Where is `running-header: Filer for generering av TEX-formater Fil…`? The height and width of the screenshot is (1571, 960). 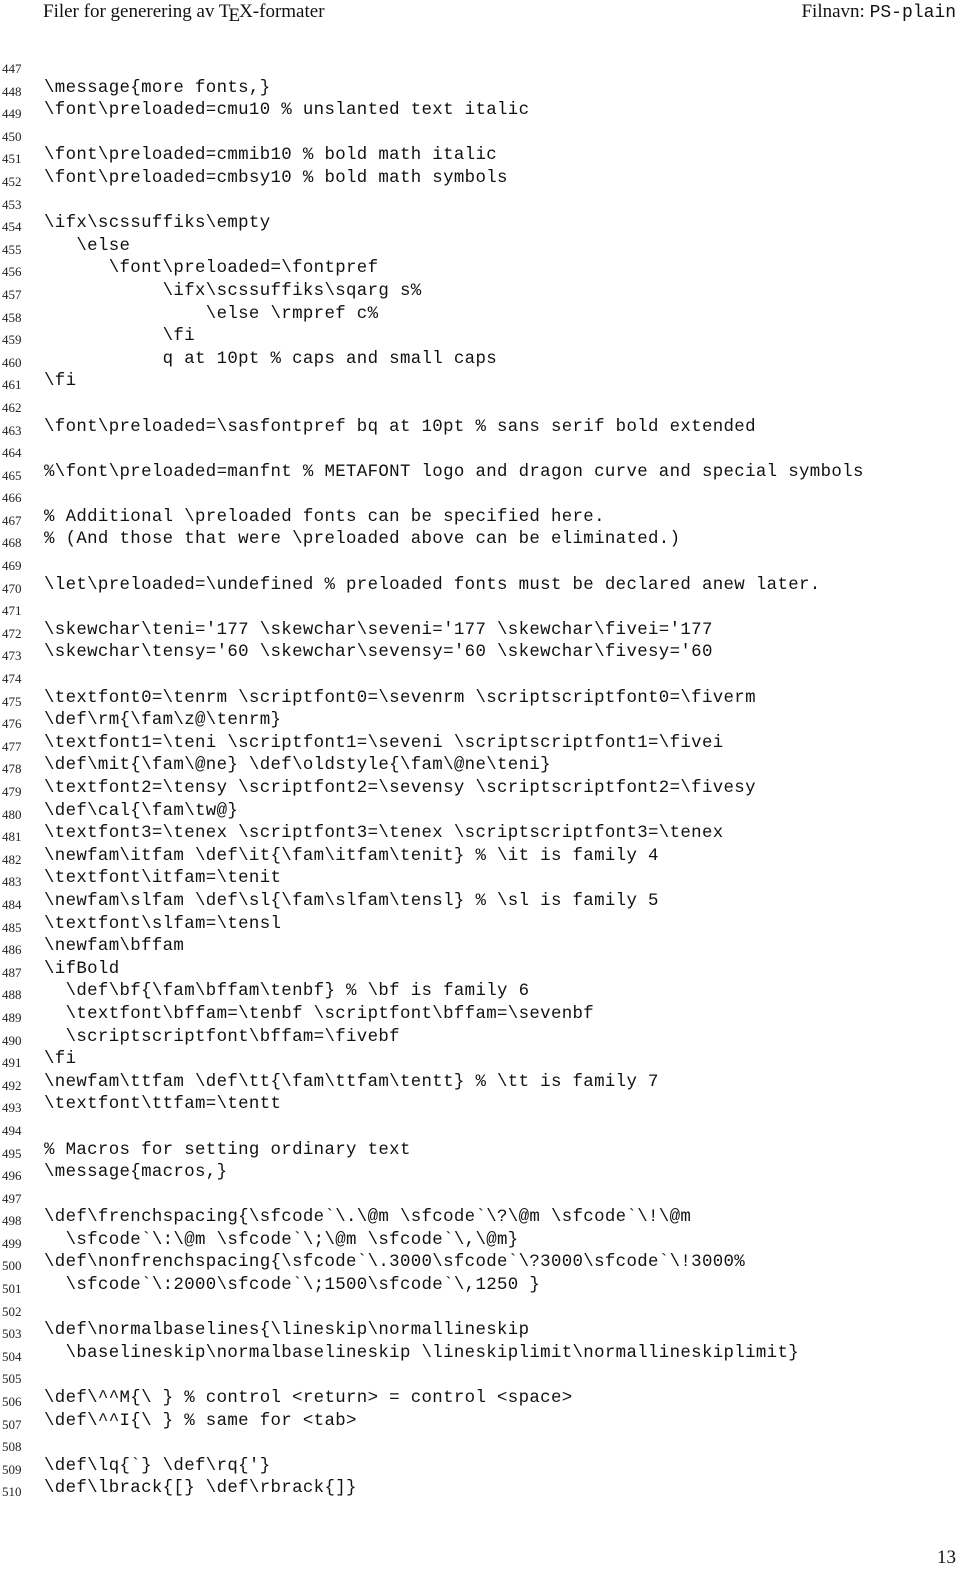 running-header: Filer for generering av TEX-formater Fil… is located at coordinates (480, 13).